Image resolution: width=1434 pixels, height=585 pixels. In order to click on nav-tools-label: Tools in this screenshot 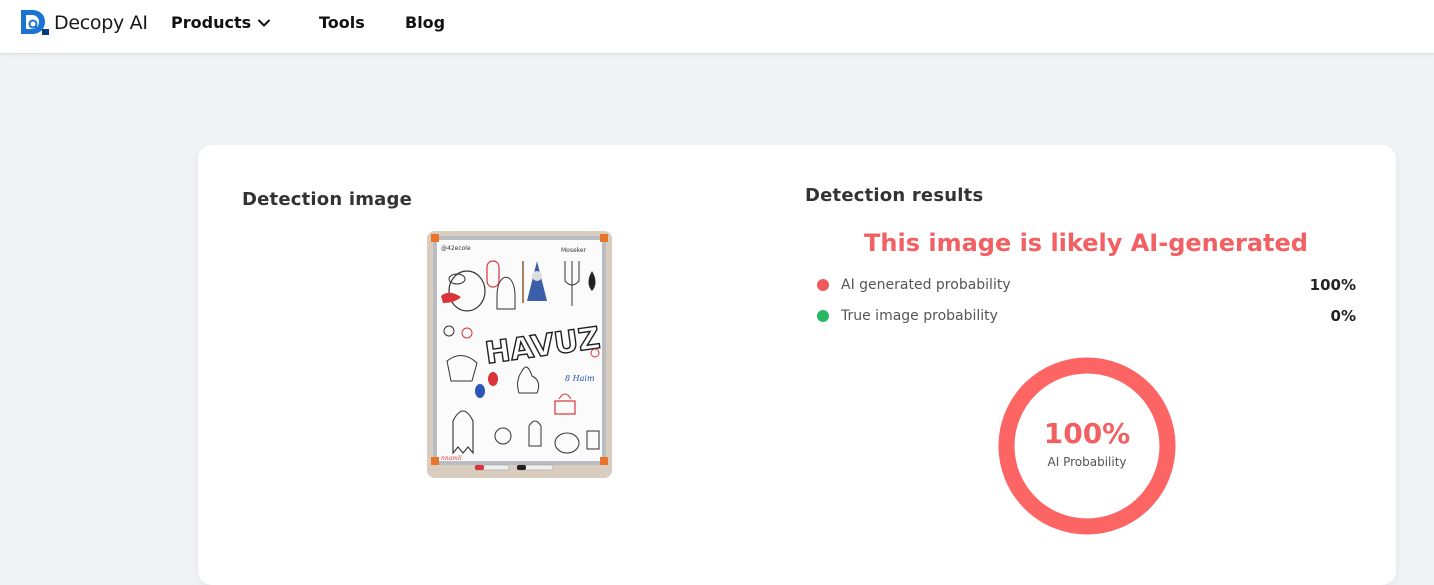, I will do `click(342, 22)`.